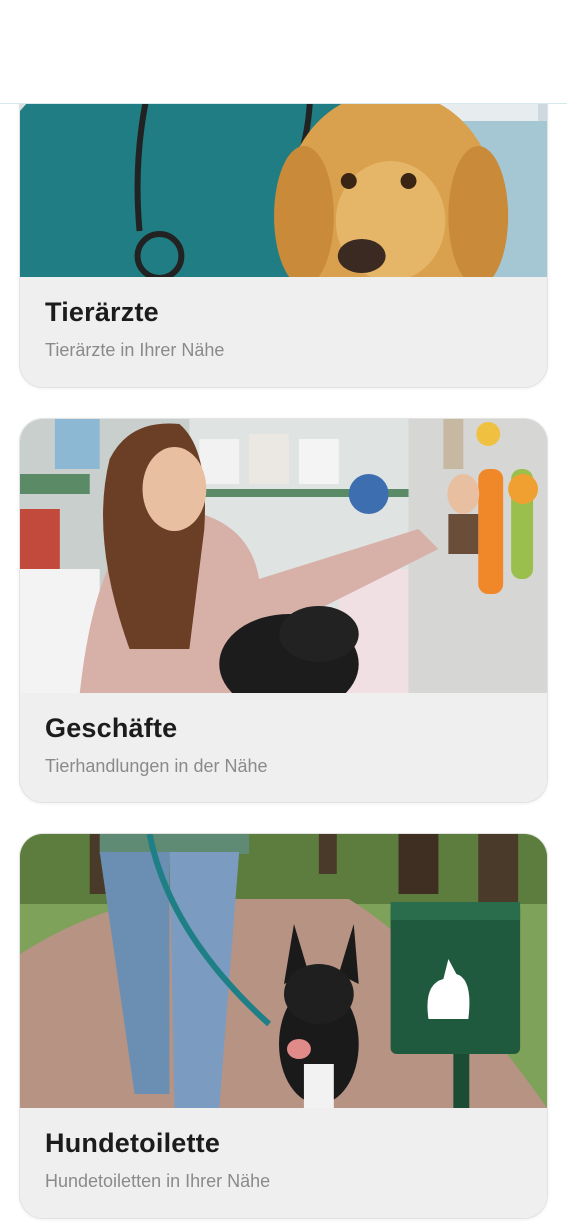 Image resolution: width=567 pixels, height=1227 pixels. I want to click on header-bar, so click(283, 52).